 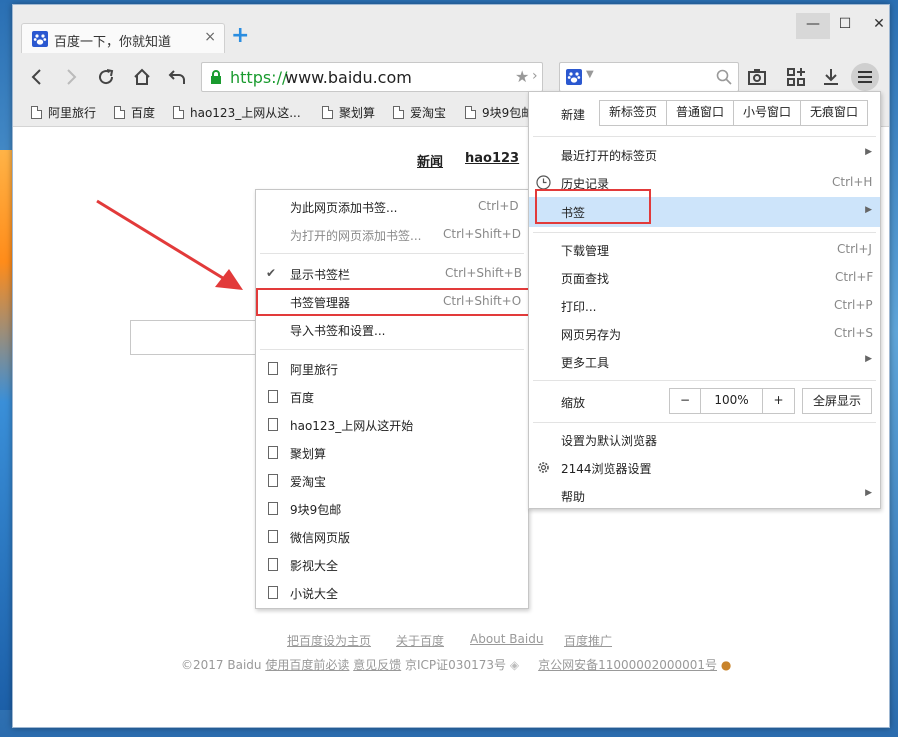 I want to click on add-bookmark-item: 为此网页添加书签... Ctrl+D, so click(x=392, y=207).